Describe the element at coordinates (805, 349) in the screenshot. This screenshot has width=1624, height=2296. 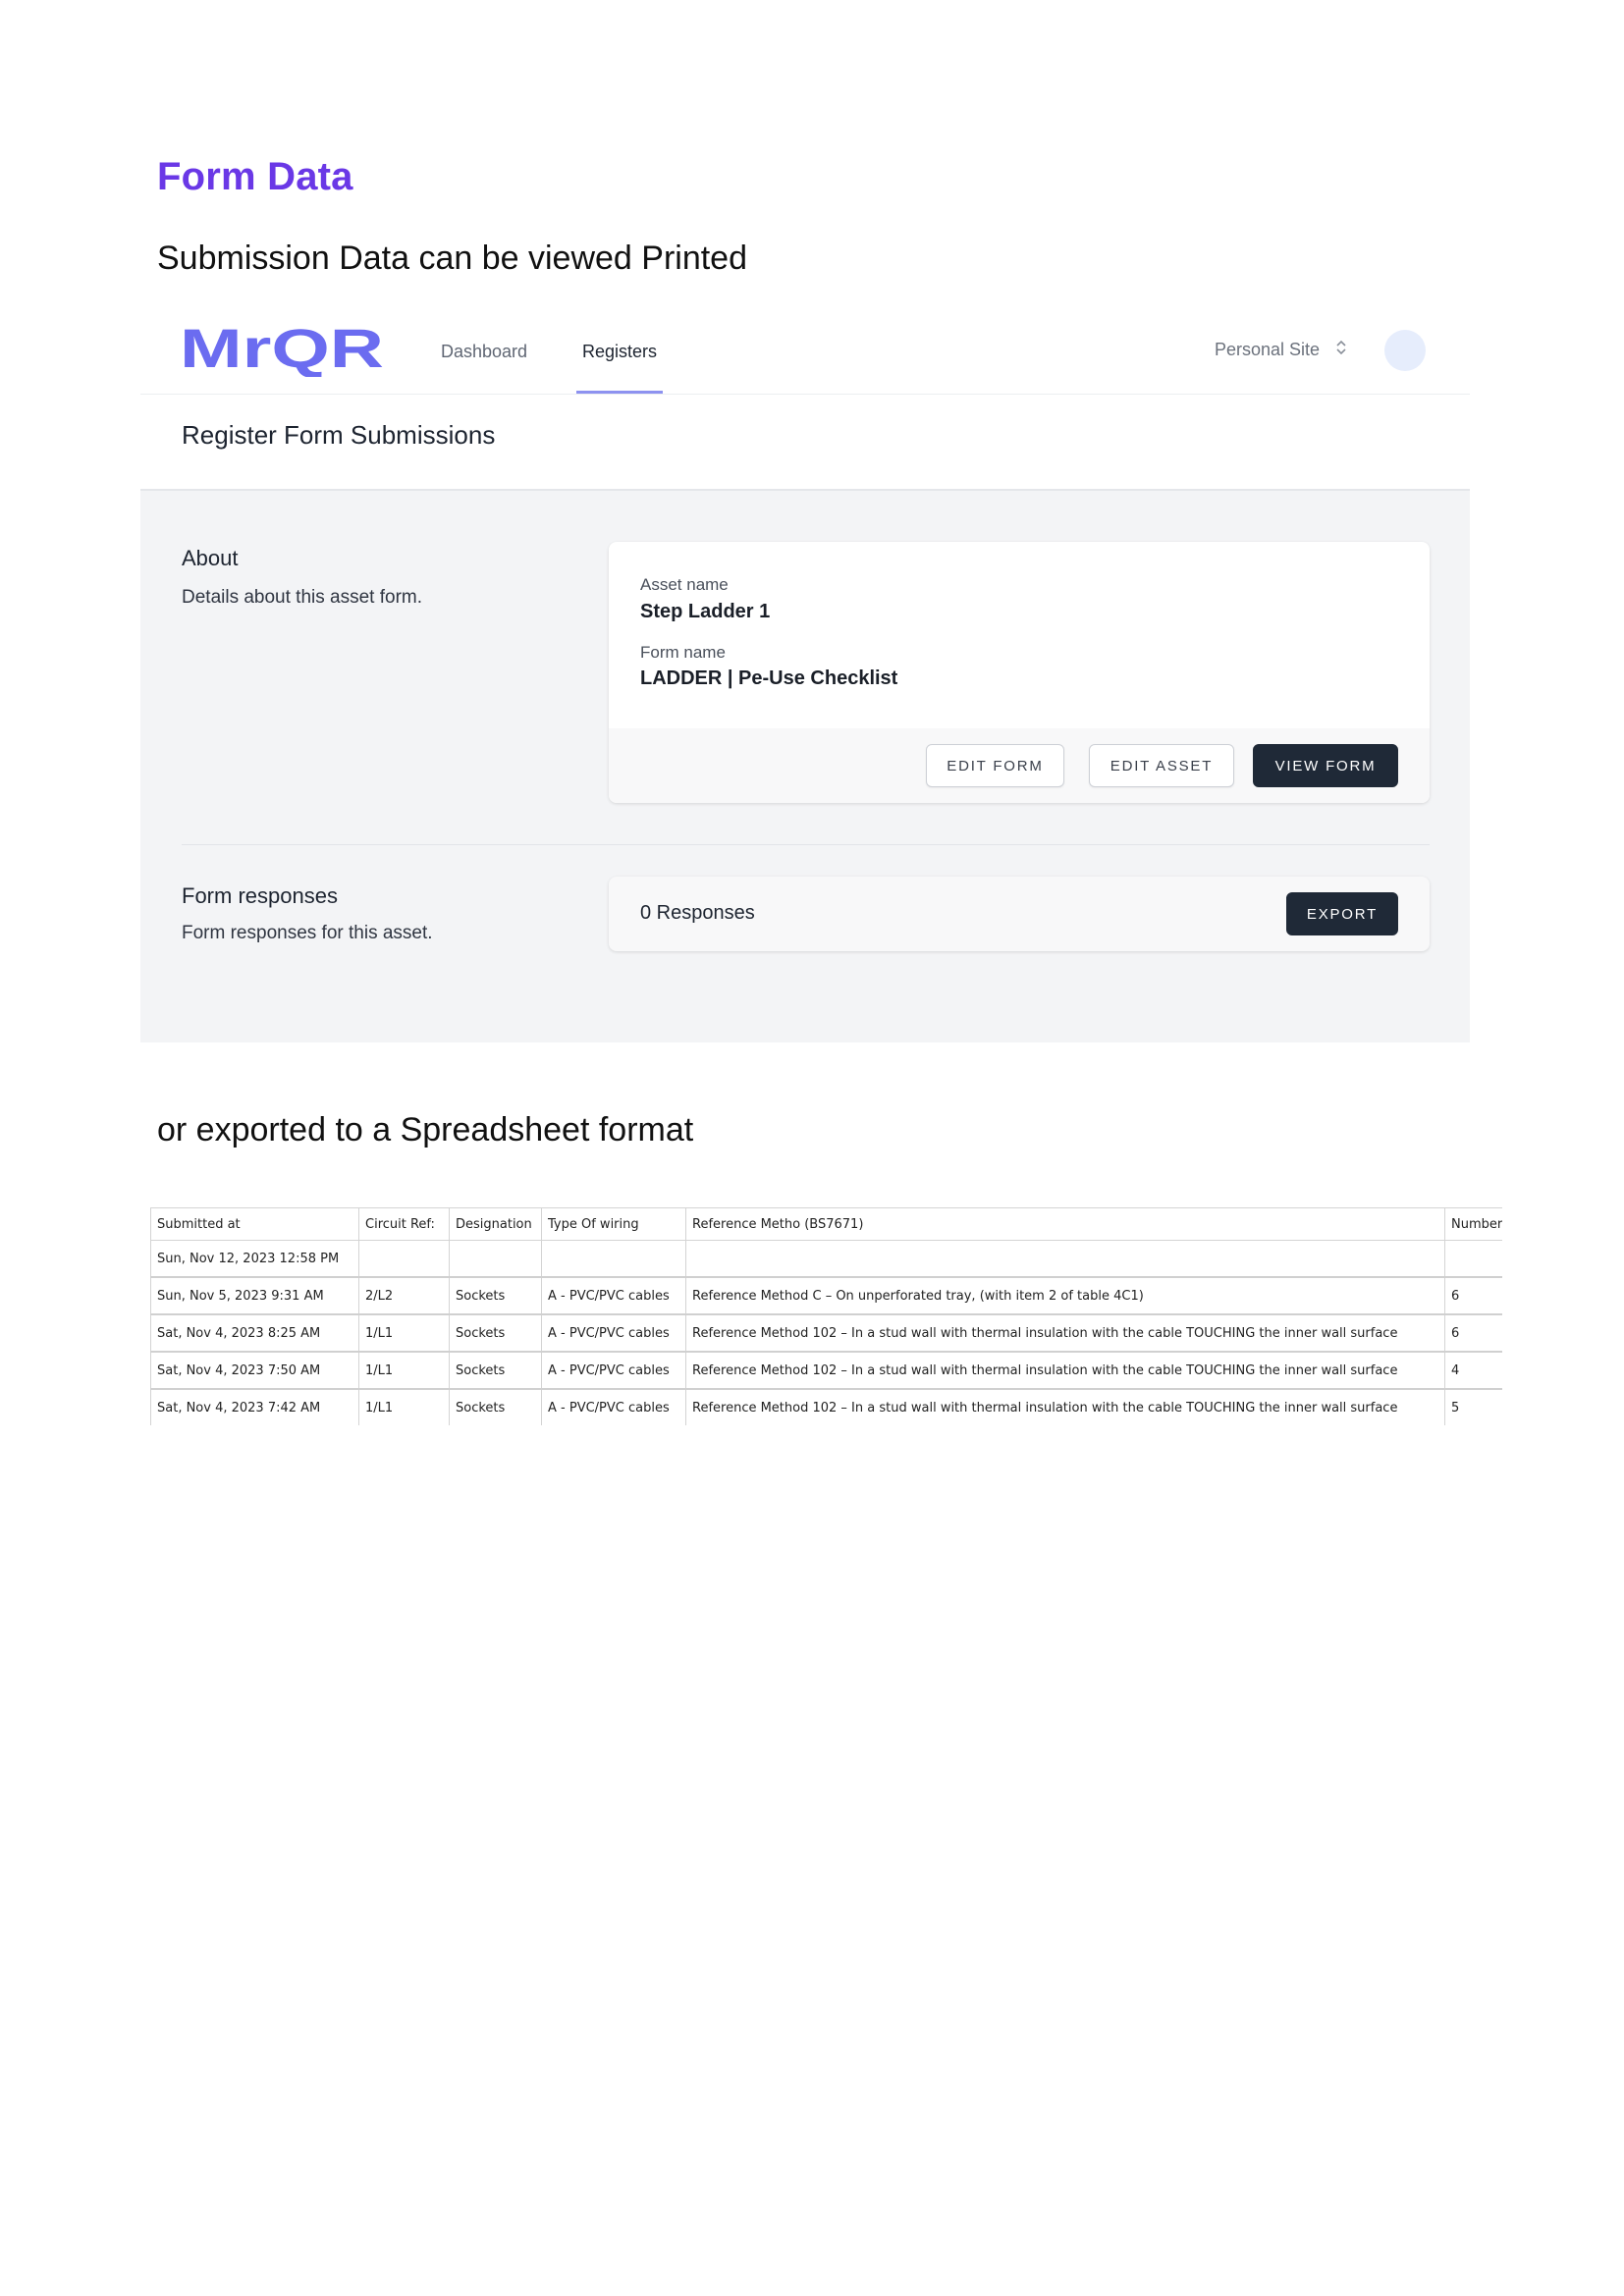
I see `app-header: MrQR Dashboard Registers Personal Site` at that location.